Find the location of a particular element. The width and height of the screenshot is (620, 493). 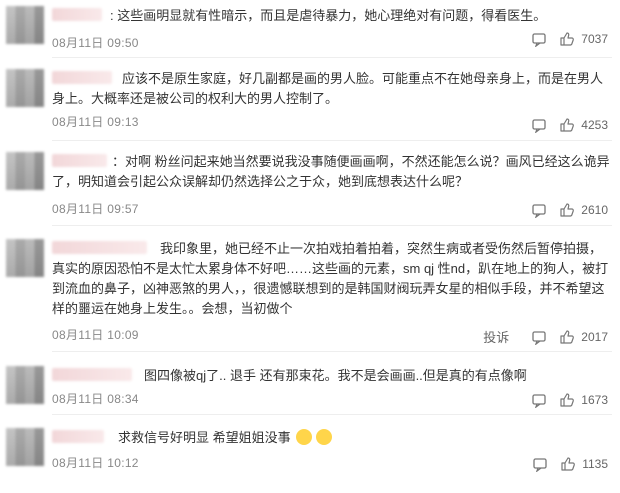

like-button: 1135 is located at coordinates (584, 464).